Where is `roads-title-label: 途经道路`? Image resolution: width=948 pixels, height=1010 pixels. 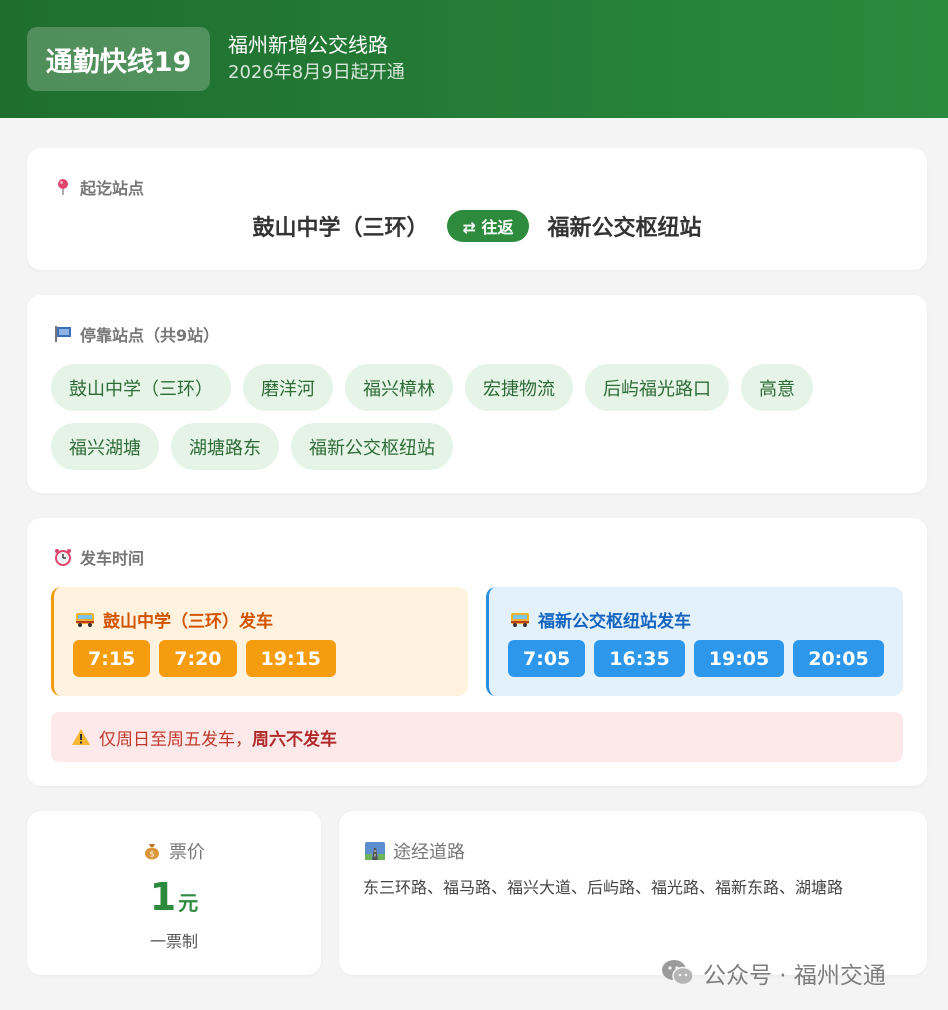
roads-title-label: 途经道路 is located at coordinates (429, 852).